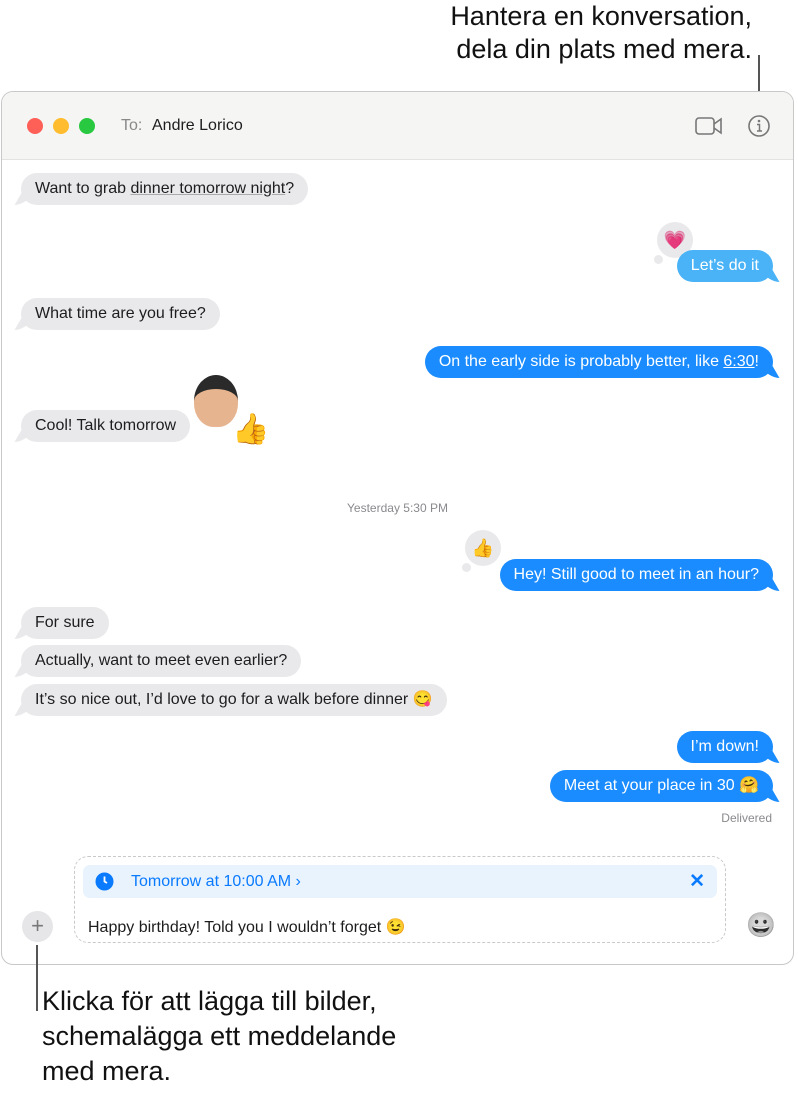 The width and height of the screenshot is (798, 1101). I want to click on message-received: Want to grab dinner tomorrow night?, so click(165, 189).